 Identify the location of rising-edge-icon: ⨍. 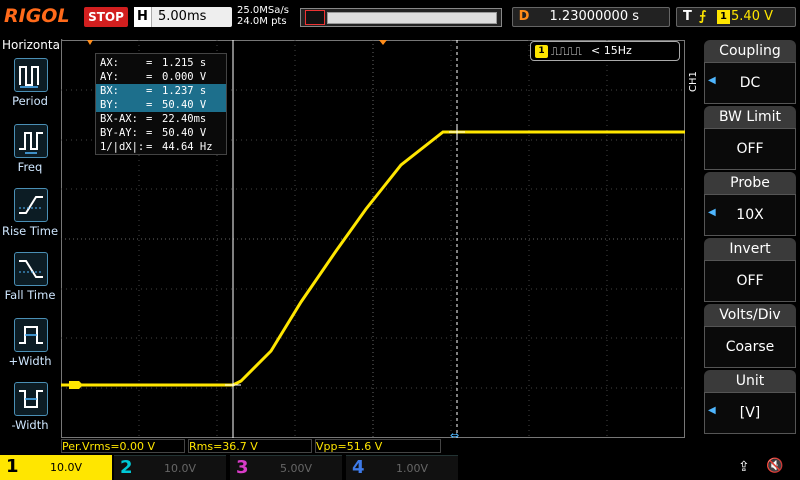
(703, 16).